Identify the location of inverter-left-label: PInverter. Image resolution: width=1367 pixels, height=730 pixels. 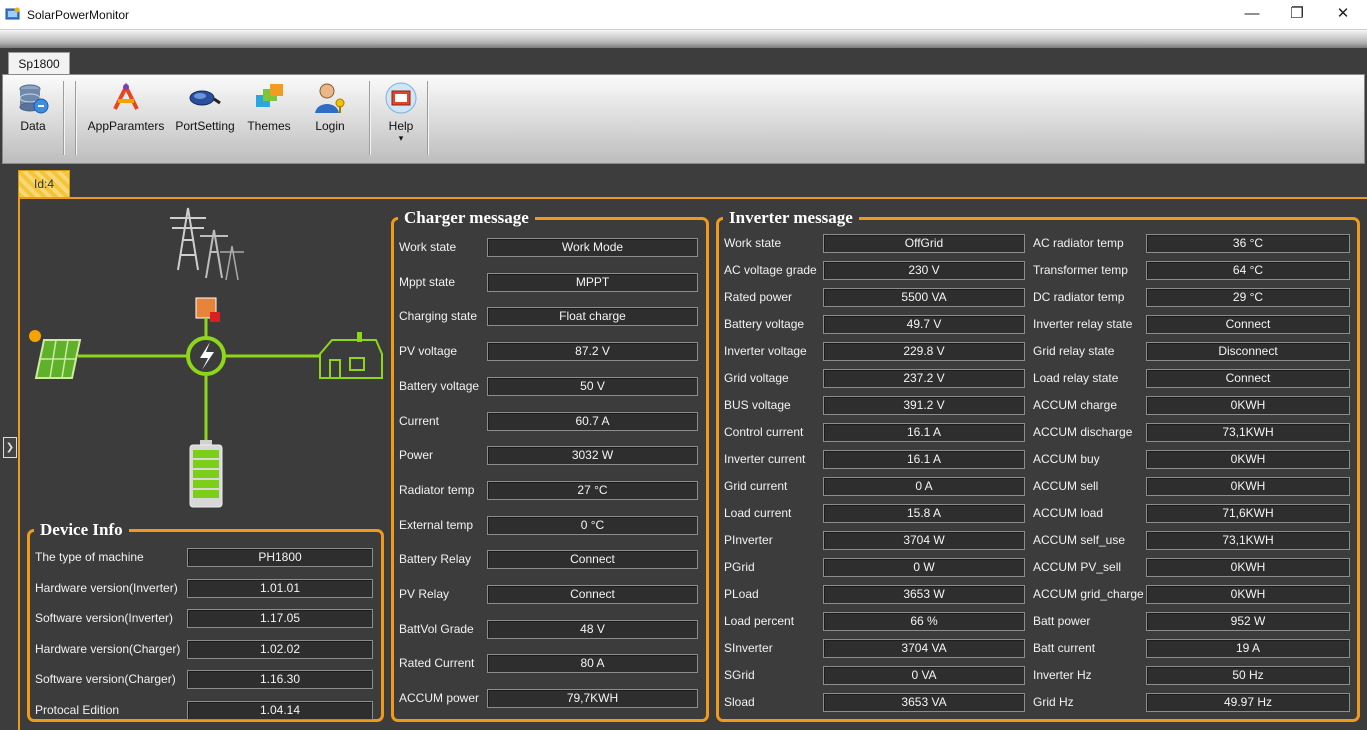
(748, 540).